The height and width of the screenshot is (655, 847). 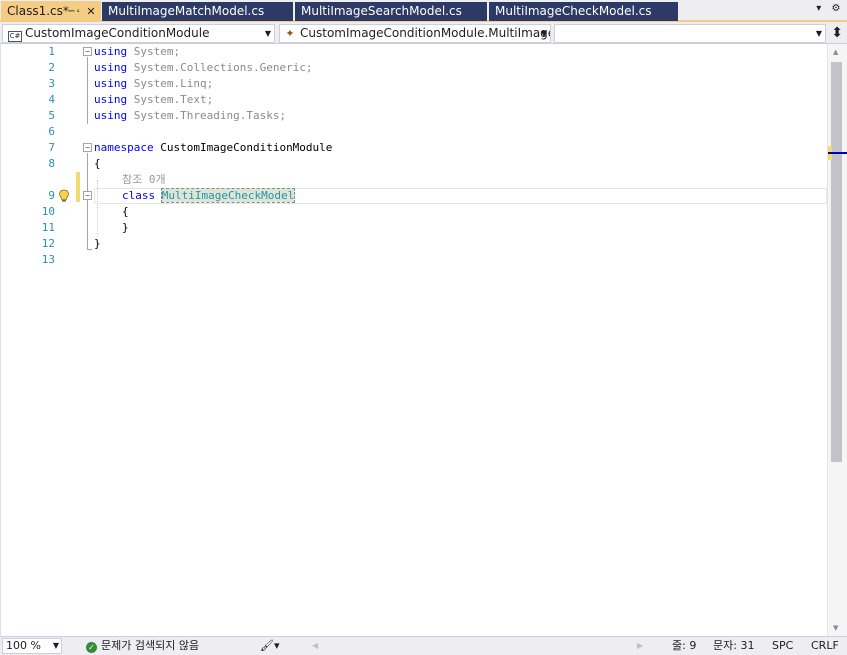 What do you see at coordinates (51, 51) in the screenshot?
I see `line-number: 1` at bounding box center [51, 51].